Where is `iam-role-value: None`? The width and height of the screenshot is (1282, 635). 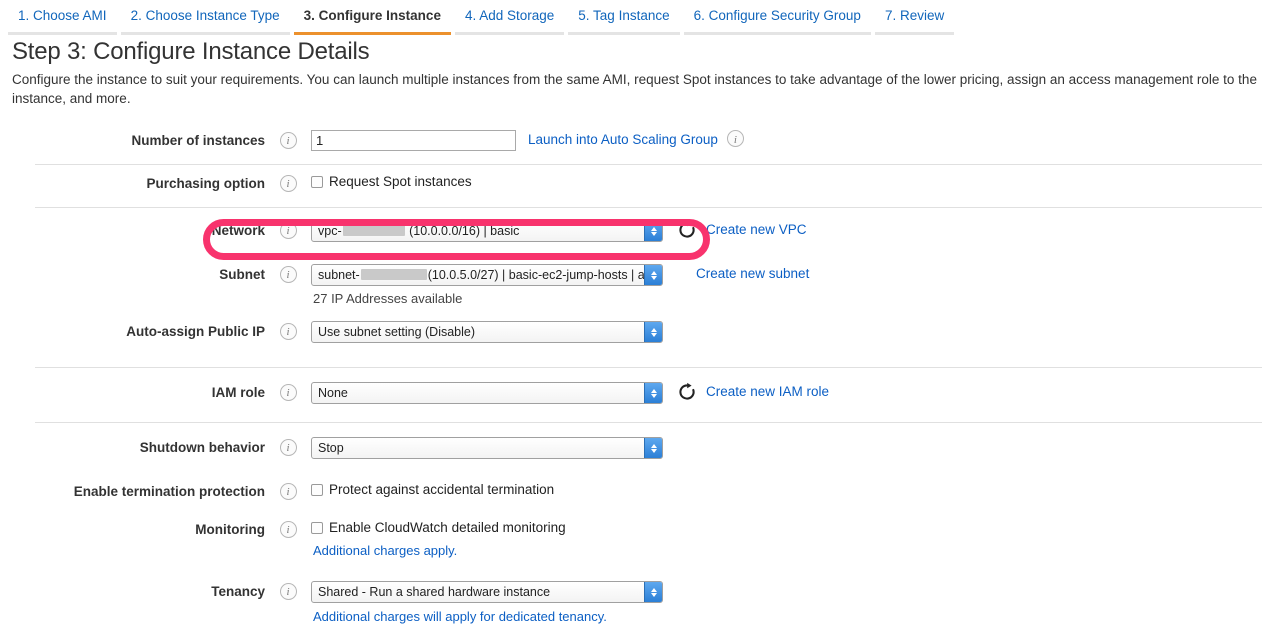
iam-role-value: None is located at coordinates (333, 393).